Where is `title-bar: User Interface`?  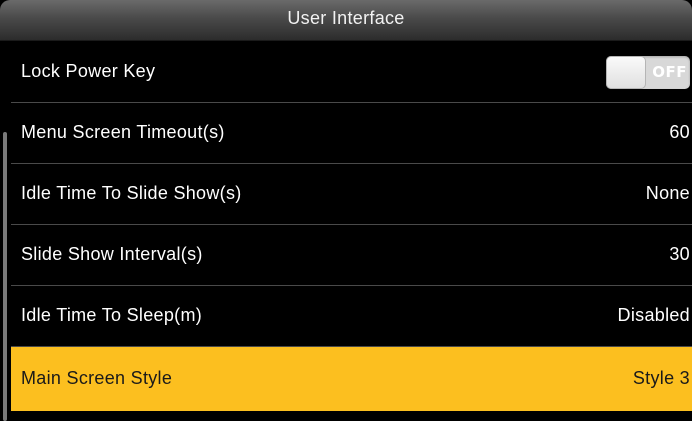 title-bar: User Interface is located at coordinates (346, 20).